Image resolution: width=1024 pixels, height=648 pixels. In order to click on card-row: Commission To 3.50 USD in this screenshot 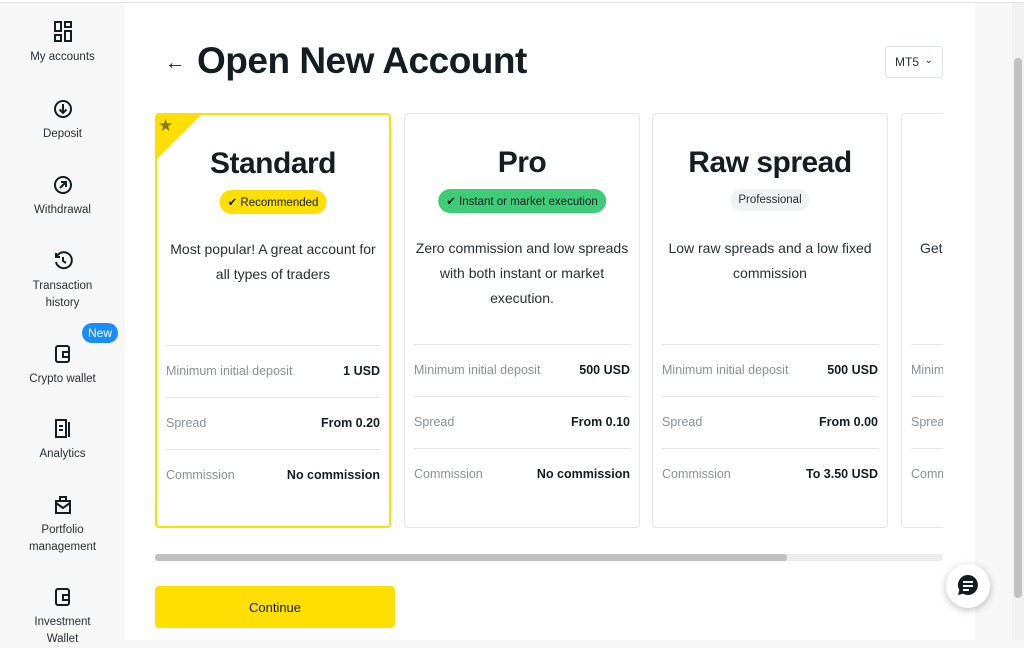, I will do `click(770, 474)`.